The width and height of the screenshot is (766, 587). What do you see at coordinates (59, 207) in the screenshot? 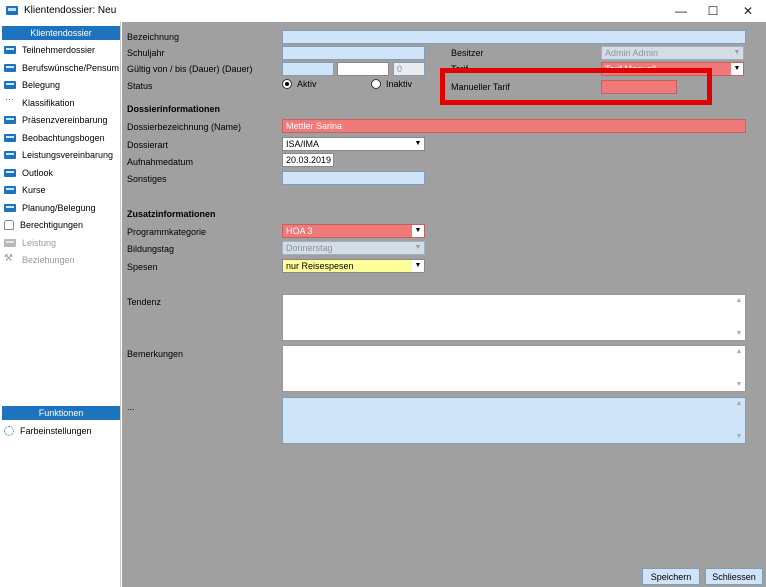
I see `sidebar-item-label: Planung/Belegung` at bounding box center [59, 207].